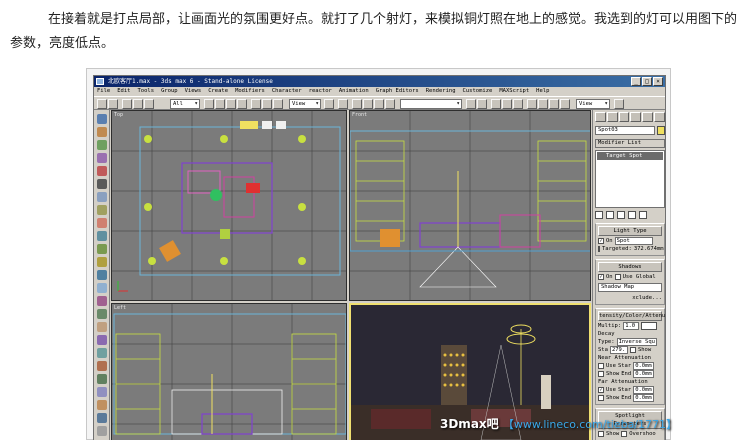 The height and width of the screenshot is (440, 750). Describe the element at coordinates (103, 91) in the screenshot. I see `menu-file: File` at that location.